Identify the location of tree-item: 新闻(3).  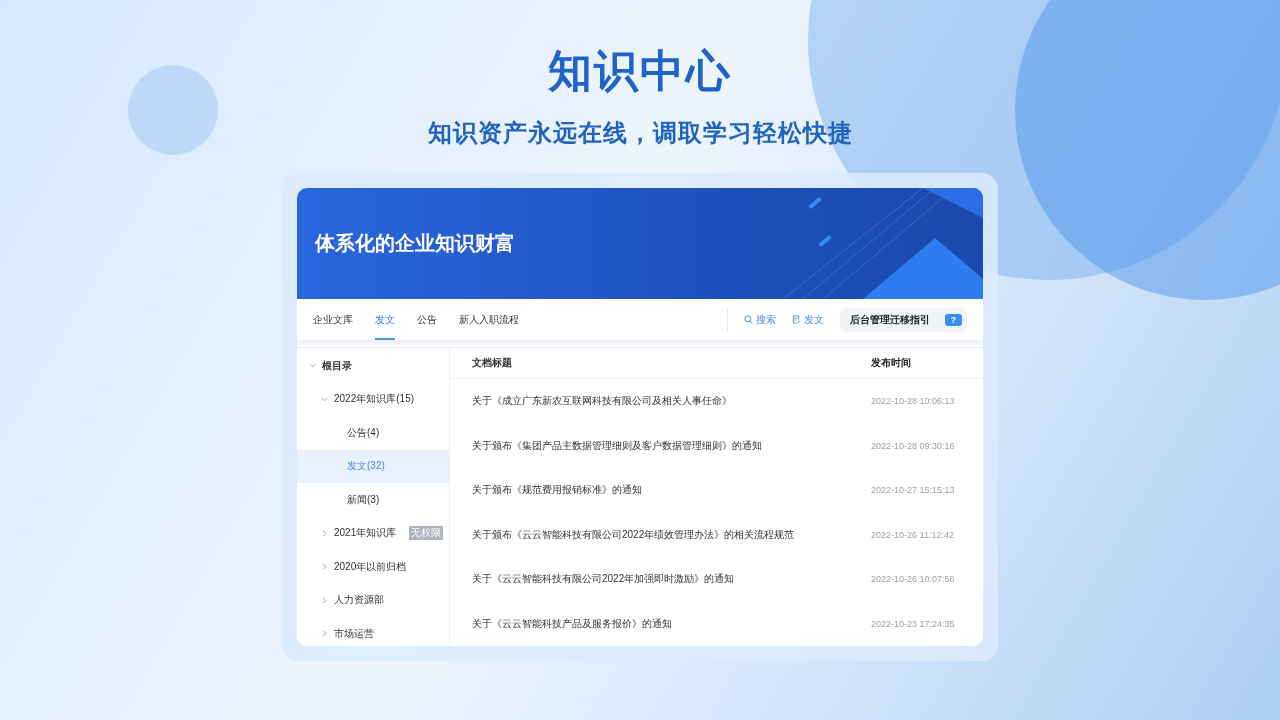
(373, 500).